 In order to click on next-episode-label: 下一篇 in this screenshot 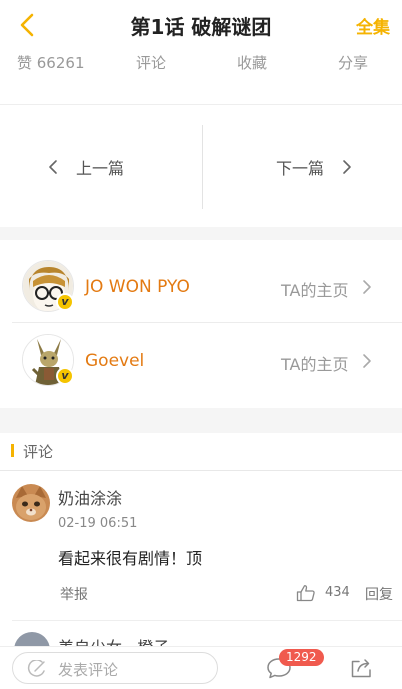, I will do `click(300, 168)`.